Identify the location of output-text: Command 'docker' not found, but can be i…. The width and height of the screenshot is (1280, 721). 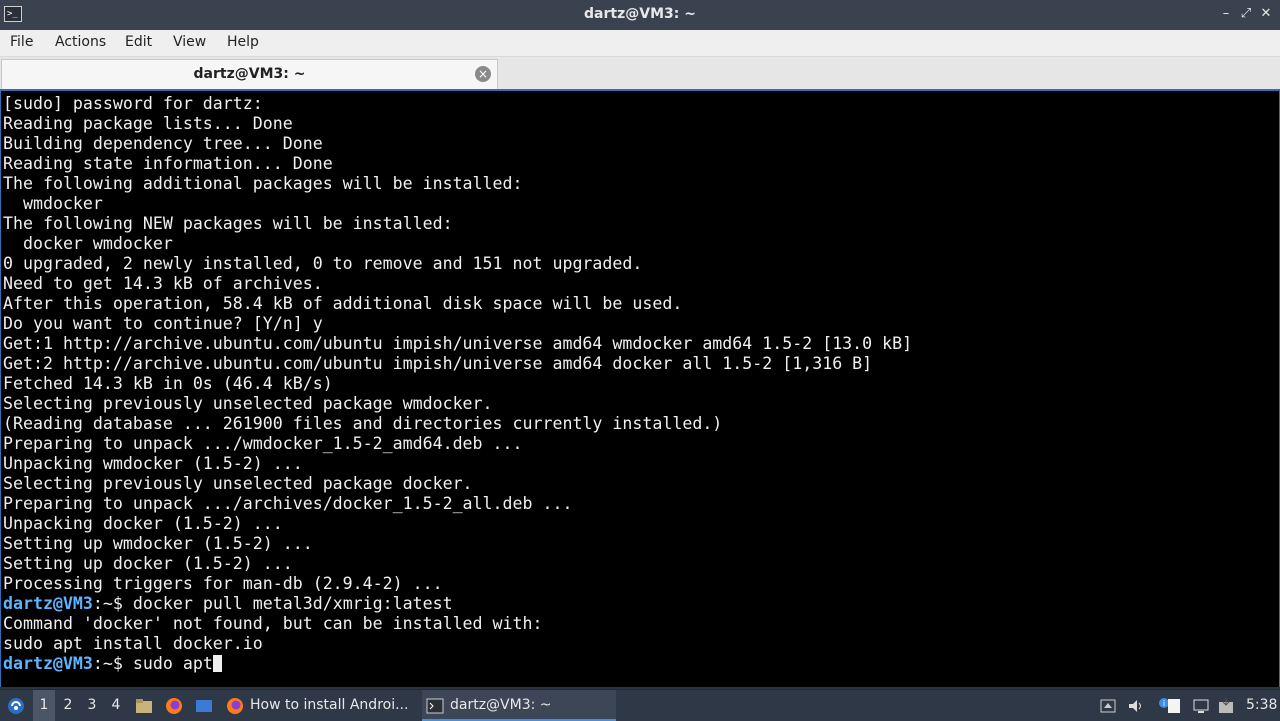
(273, 623).